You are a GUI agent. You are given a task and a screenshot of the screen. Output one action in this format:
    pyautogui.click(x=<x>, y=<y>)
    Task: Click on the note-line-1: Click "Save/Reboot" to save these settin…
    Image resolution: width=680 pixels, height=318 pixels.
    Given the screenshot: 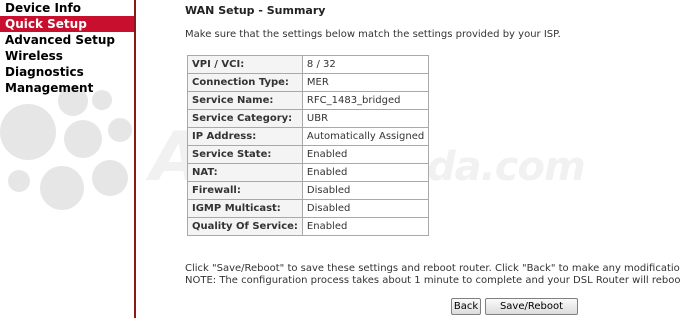 What is the action you would take?
    pyautogui.click(x=432, y=268)
    